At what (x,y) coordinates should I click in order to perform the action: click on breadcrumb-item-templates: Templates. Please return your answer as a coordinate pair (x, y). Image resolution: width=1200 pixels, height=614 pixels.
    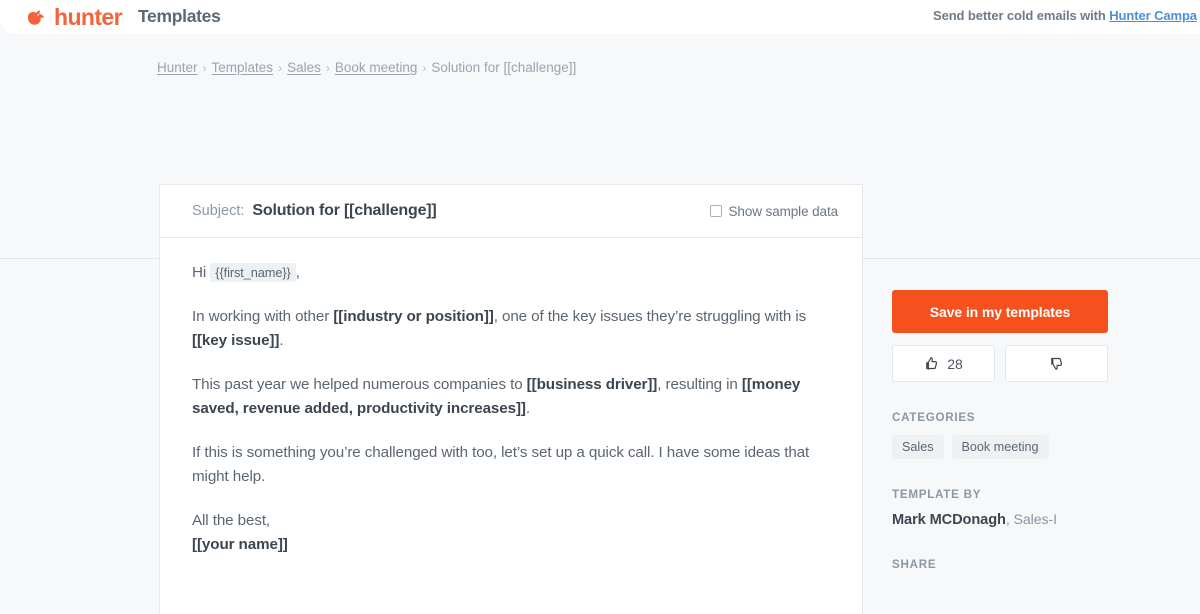
    Looking at the image, I should click on (243, 67).